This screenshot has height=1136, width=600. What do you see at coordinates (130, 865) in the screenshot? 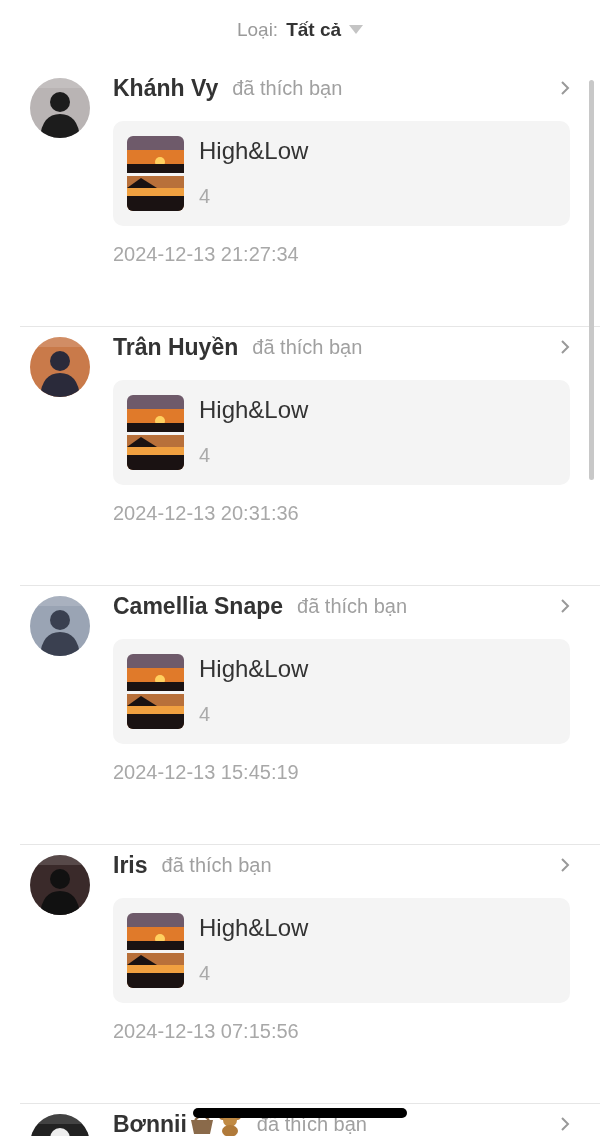
I see `user-name: Iris` at bounding box center [130, 865].